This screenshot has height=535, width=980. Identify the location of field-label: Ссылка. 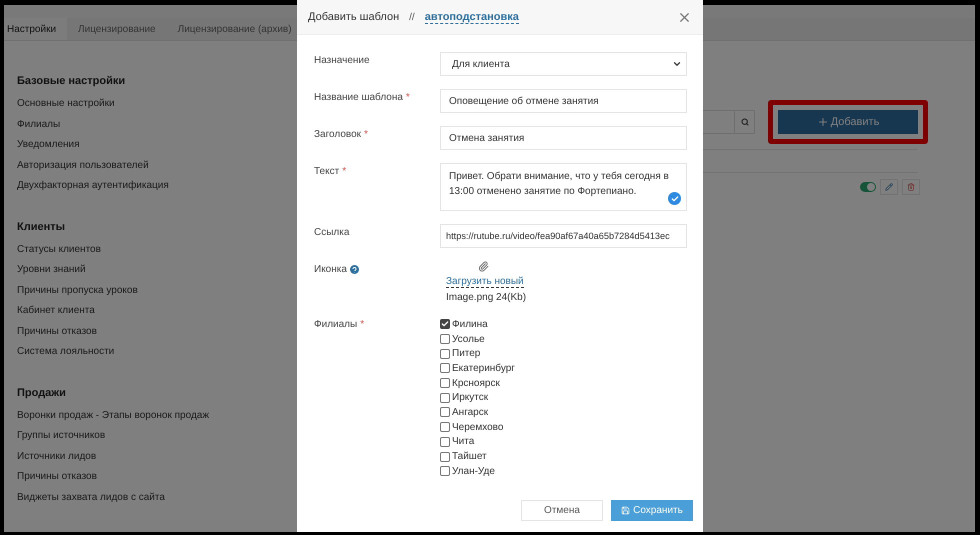
(332, 232).